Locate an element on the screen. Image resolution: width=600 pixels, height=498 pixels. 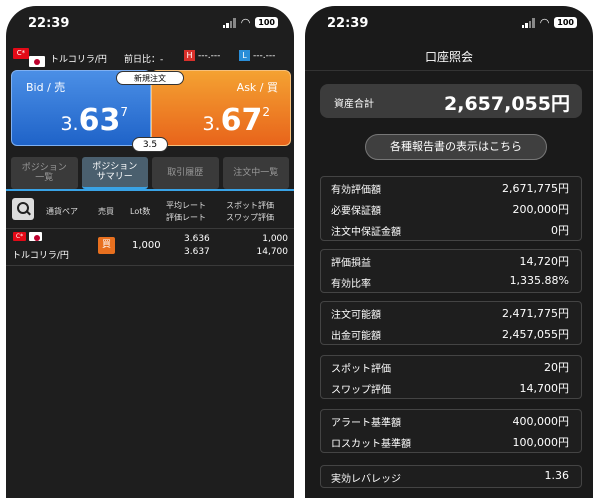
item-value: 1.36 is located at coordinates (557, 475).